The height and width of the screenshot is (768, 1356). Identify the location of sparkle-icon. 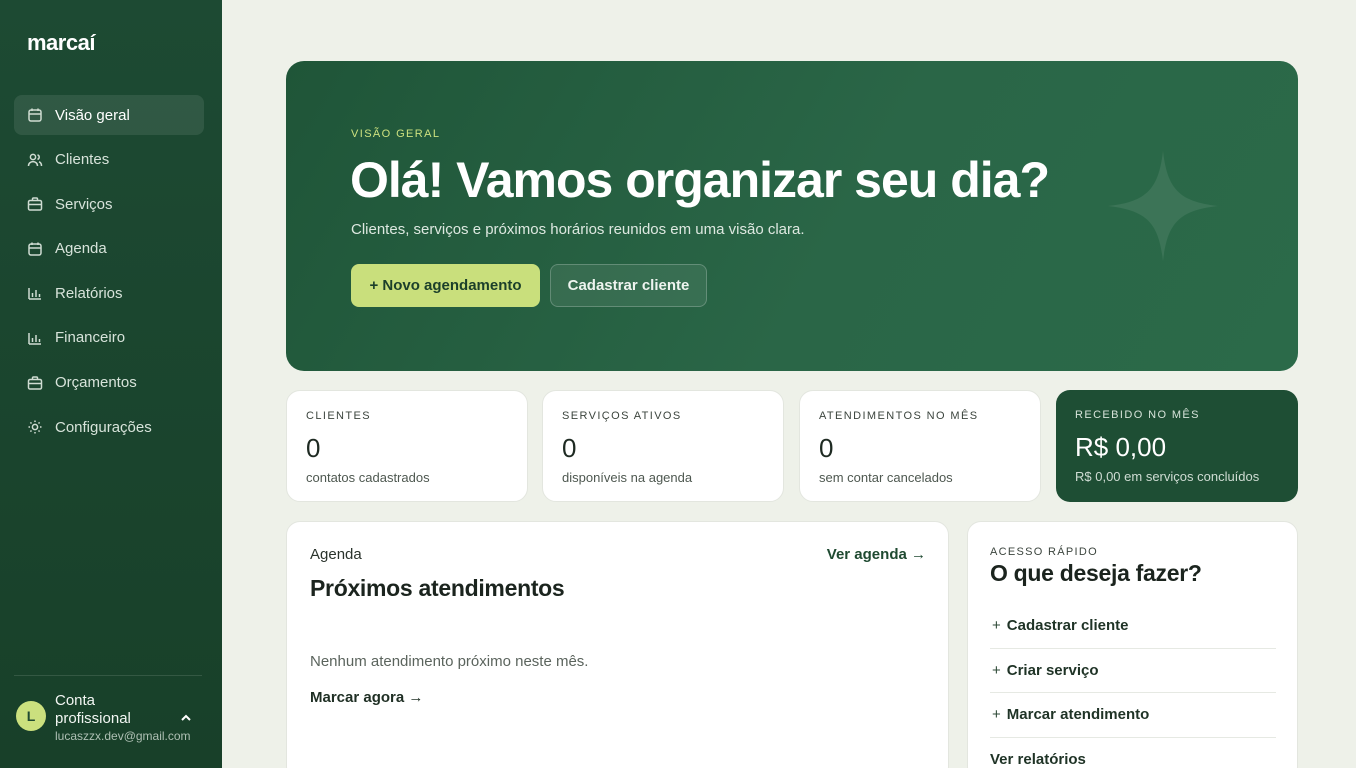
(1163, 206).